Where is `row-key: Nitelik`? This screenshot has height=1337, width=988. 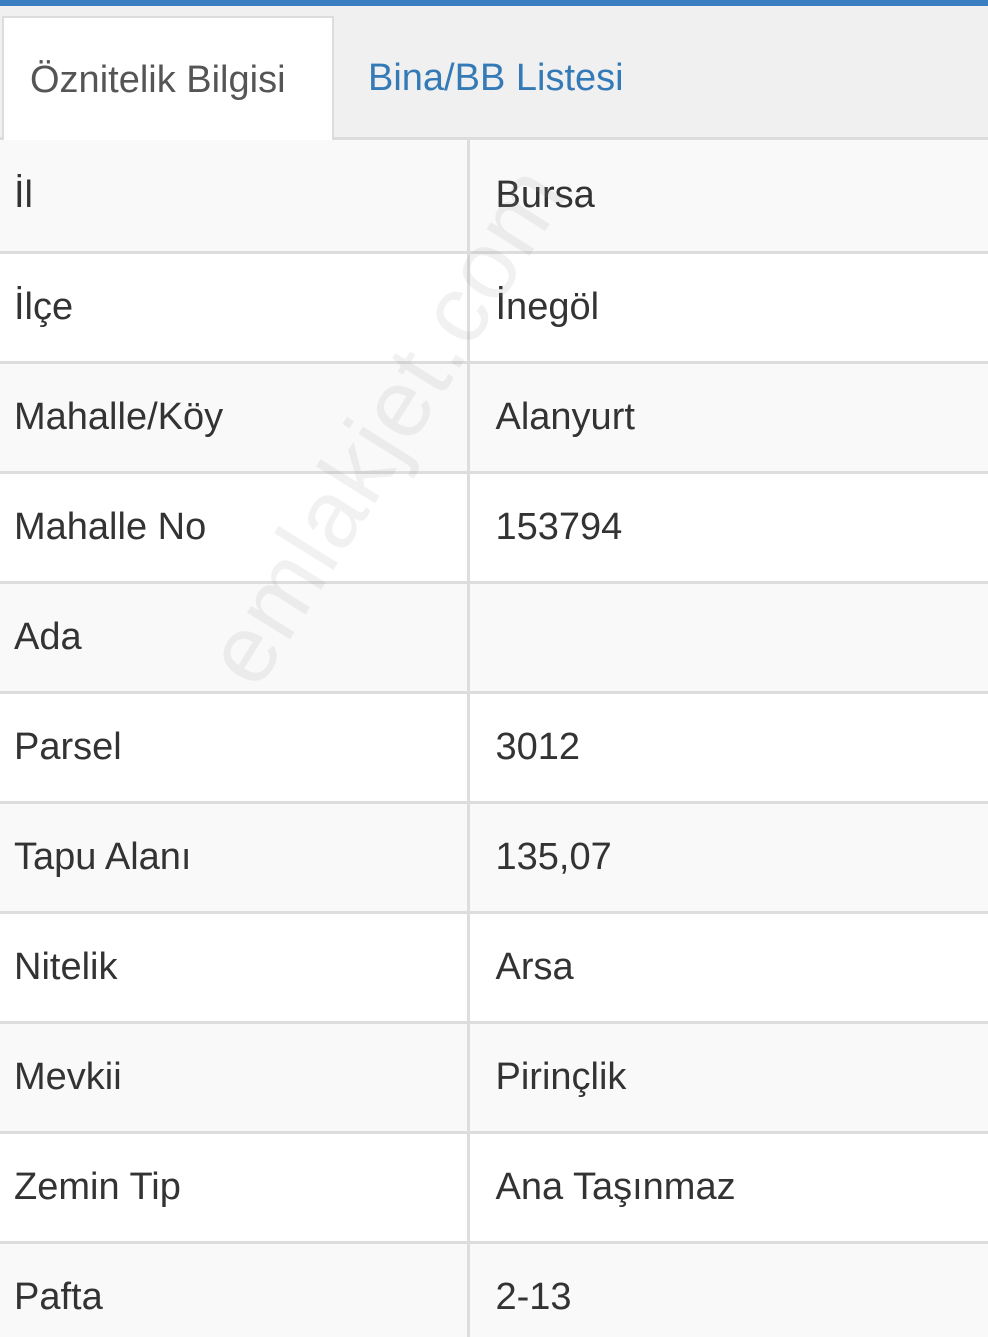
row-key: Nitelik is located at coordinates (235, 968).